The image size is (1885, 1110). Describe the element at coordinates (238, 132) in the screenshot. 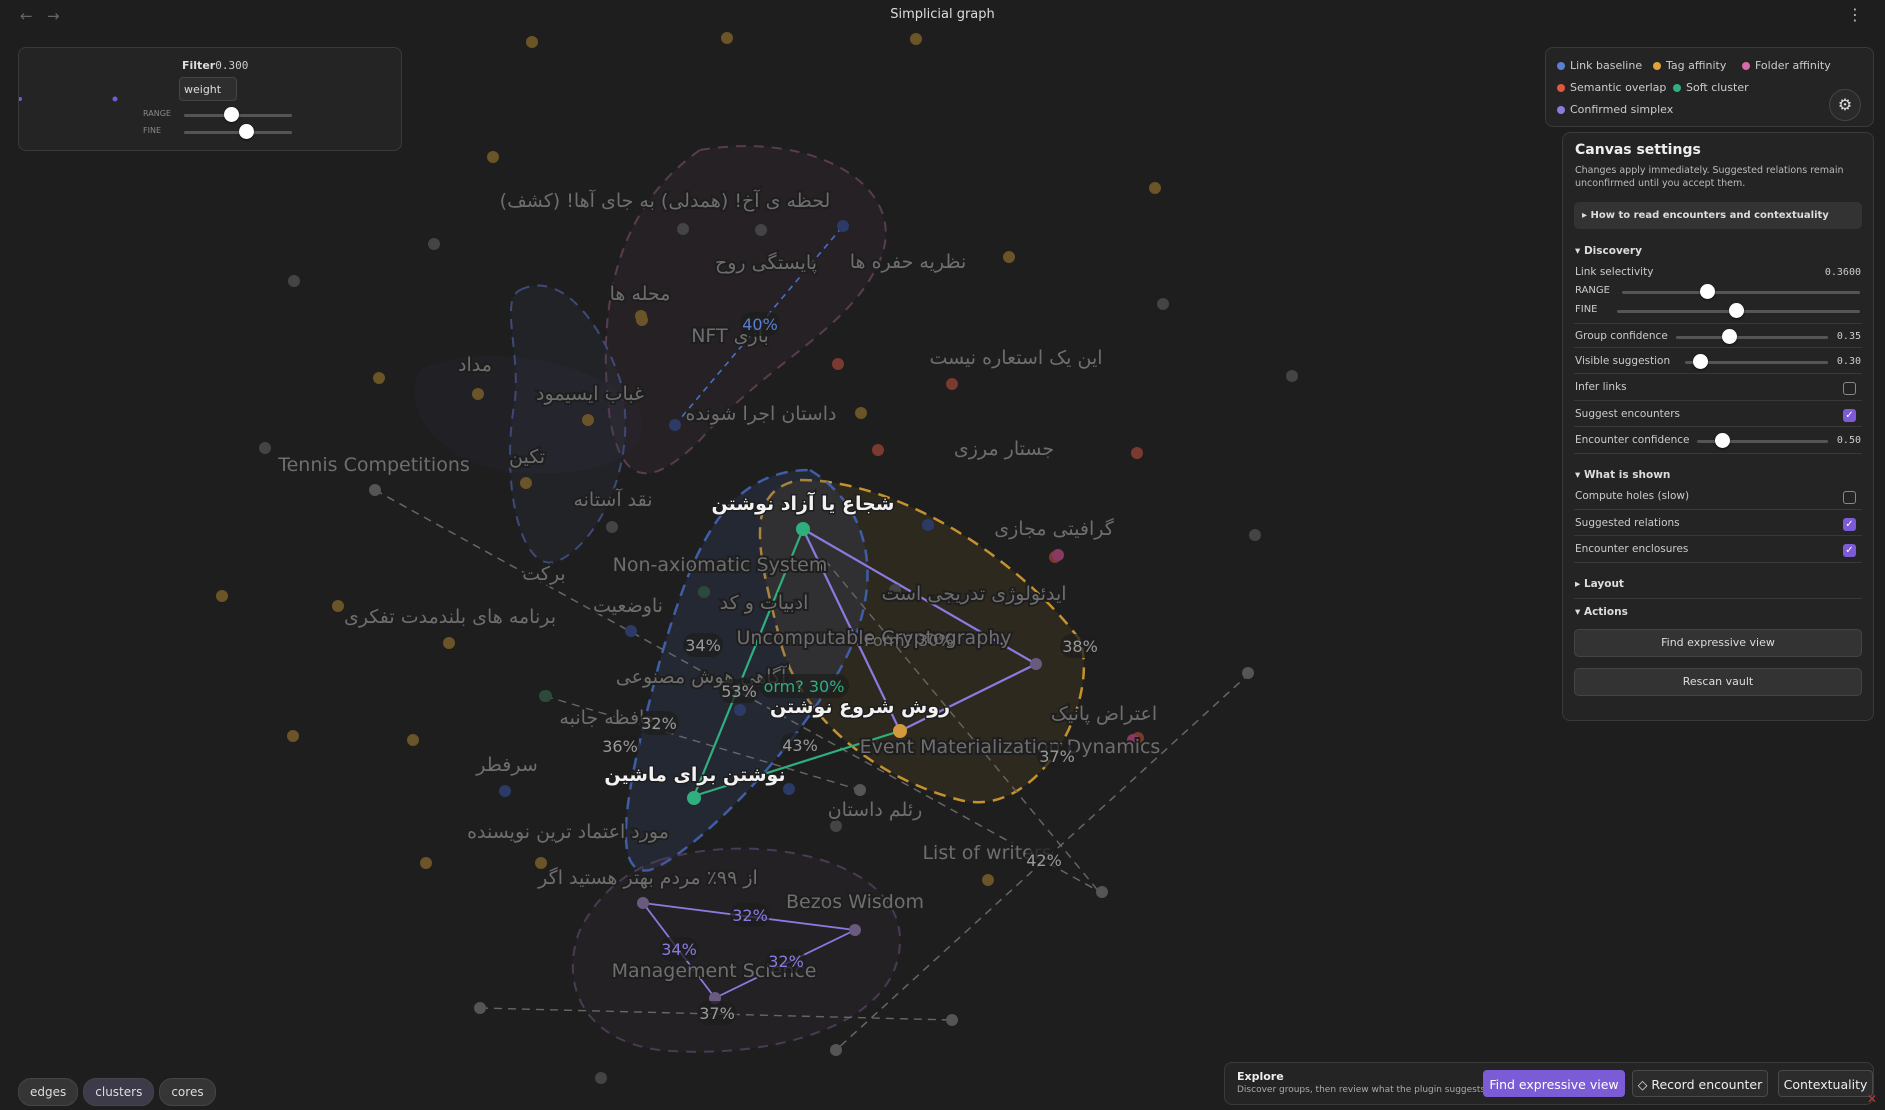

I see `filter-fine-slider` at that location.